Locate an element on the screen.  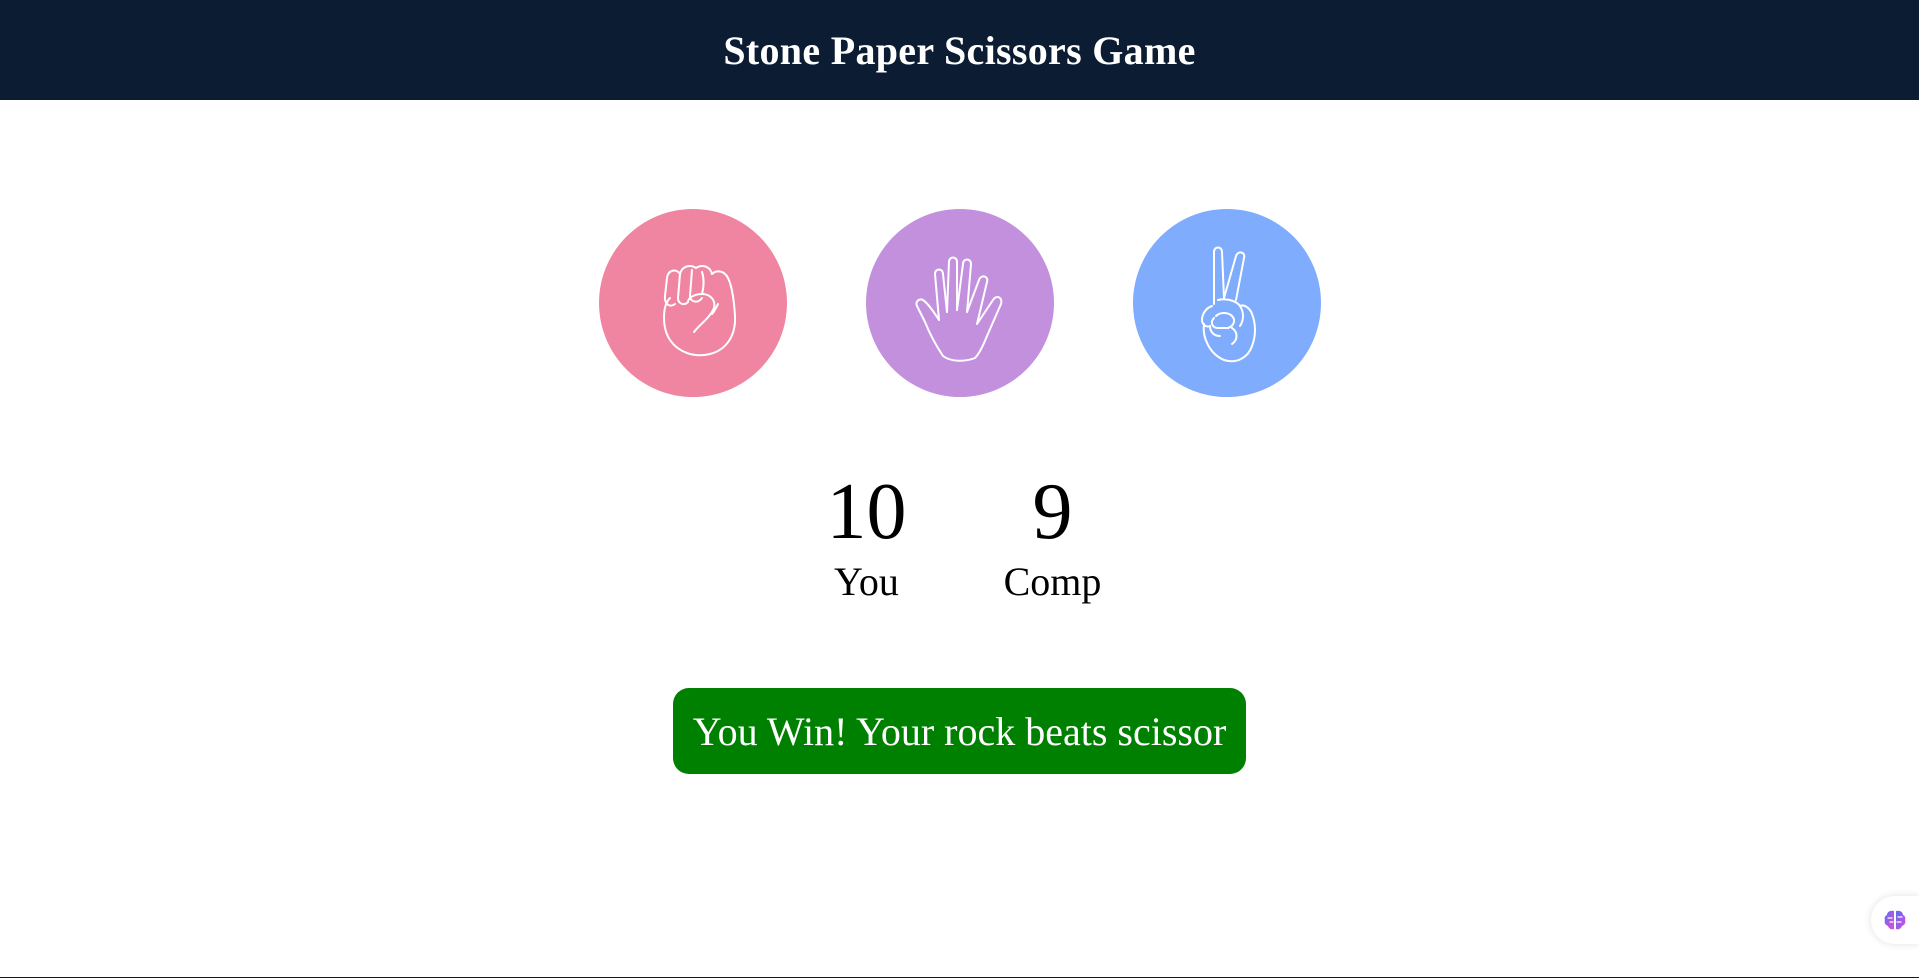
result-message: You Win! Your rock beats scissor is located at coordinates (959, 731).